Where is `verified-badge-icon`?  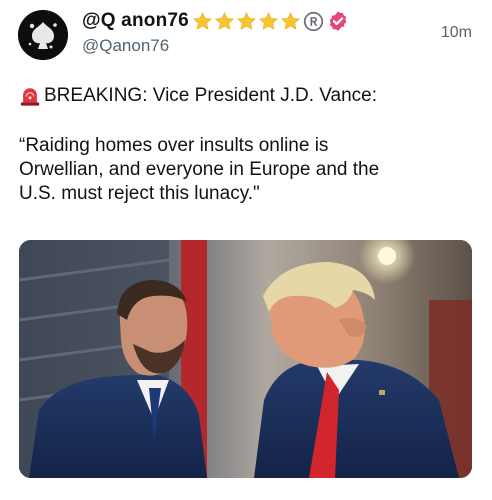 verified-badge-icon is located at coordinates (338, 21).